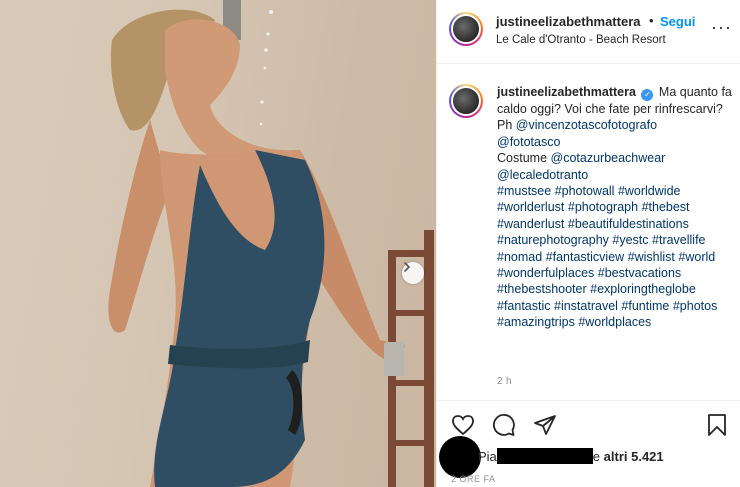  Describe the element at coordinates (528, 142) in the screenshot. I see `mention-link: @fototasco` at that location.